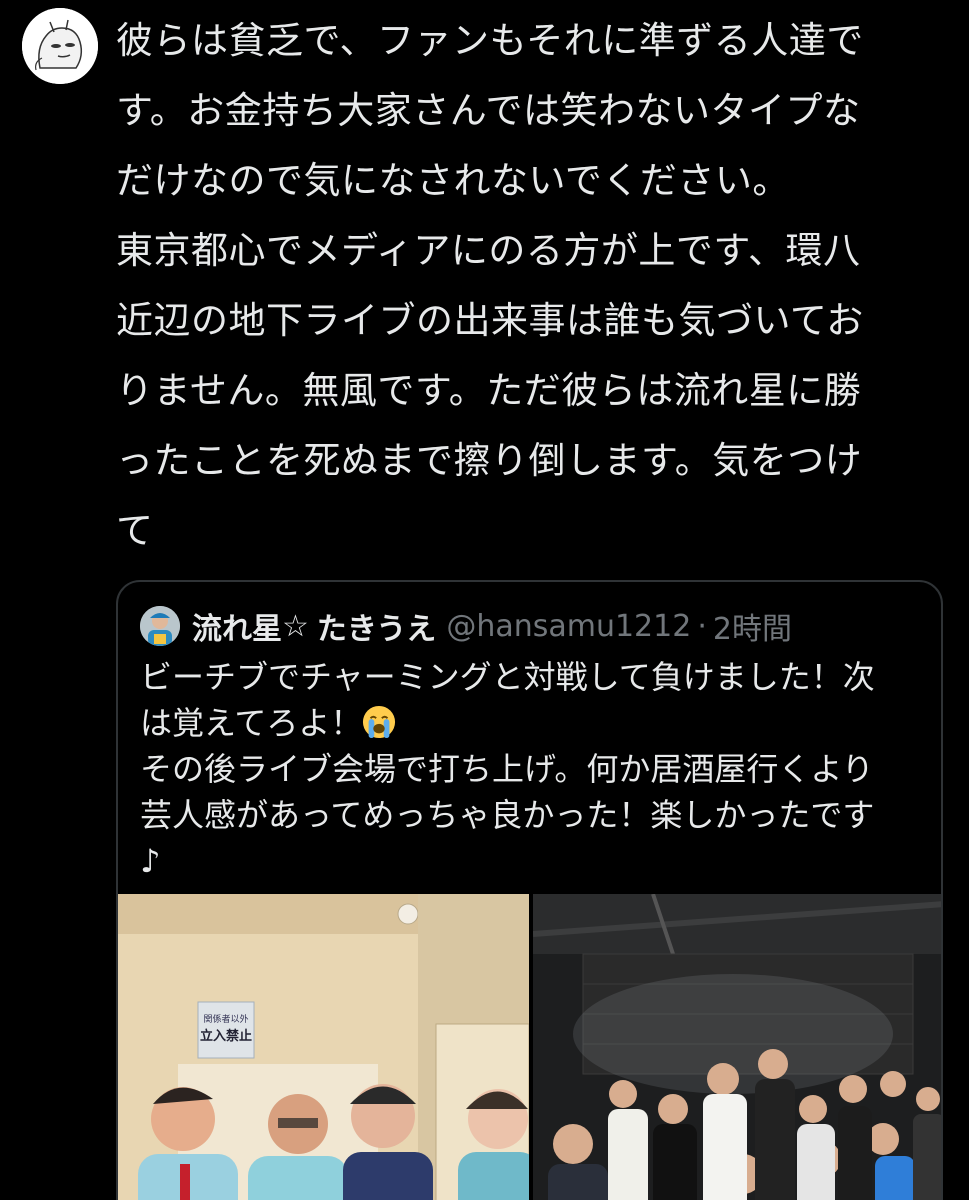 The height and width of the screenshot is (1200, 969). What do you see at coordinates (488, 110) in the screenshot?
I see `tweet-line: す。お金持ち大家さんでは笑わないタイプな` at bounding box center [488, 110].